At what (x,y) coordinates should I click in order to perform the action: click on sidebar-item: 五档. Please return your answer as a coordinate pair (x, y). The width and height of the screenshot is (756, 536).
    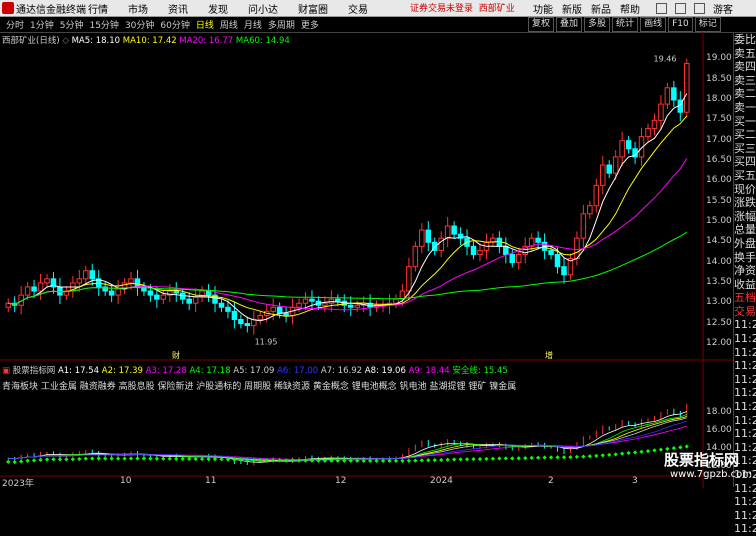
    Looking at the image, I should click on (745, 298).